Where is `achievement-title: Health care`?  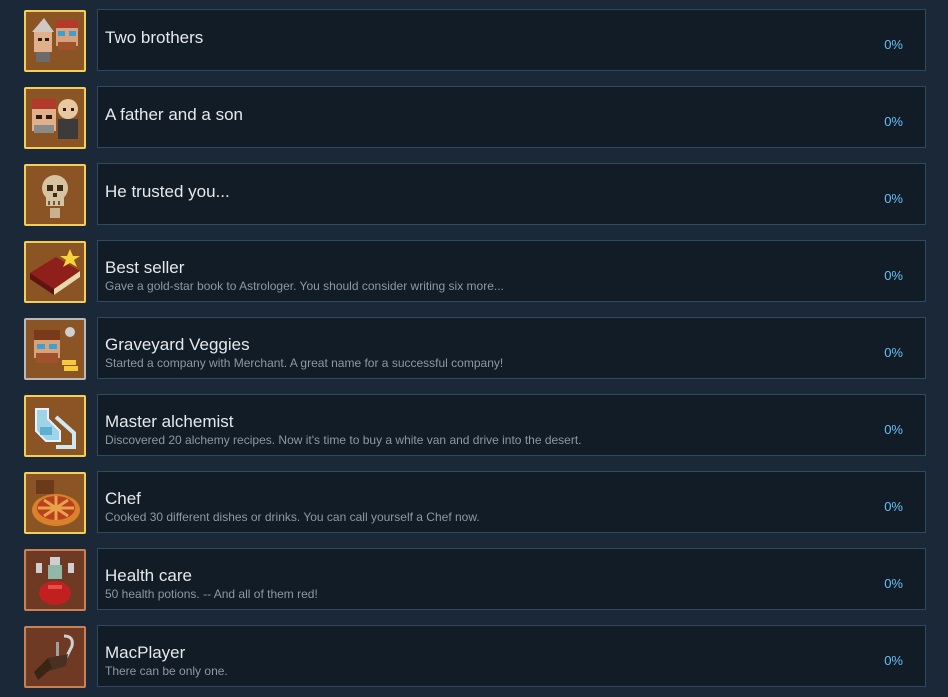
achievement-title: Health care is located at coordinates (148, 575).